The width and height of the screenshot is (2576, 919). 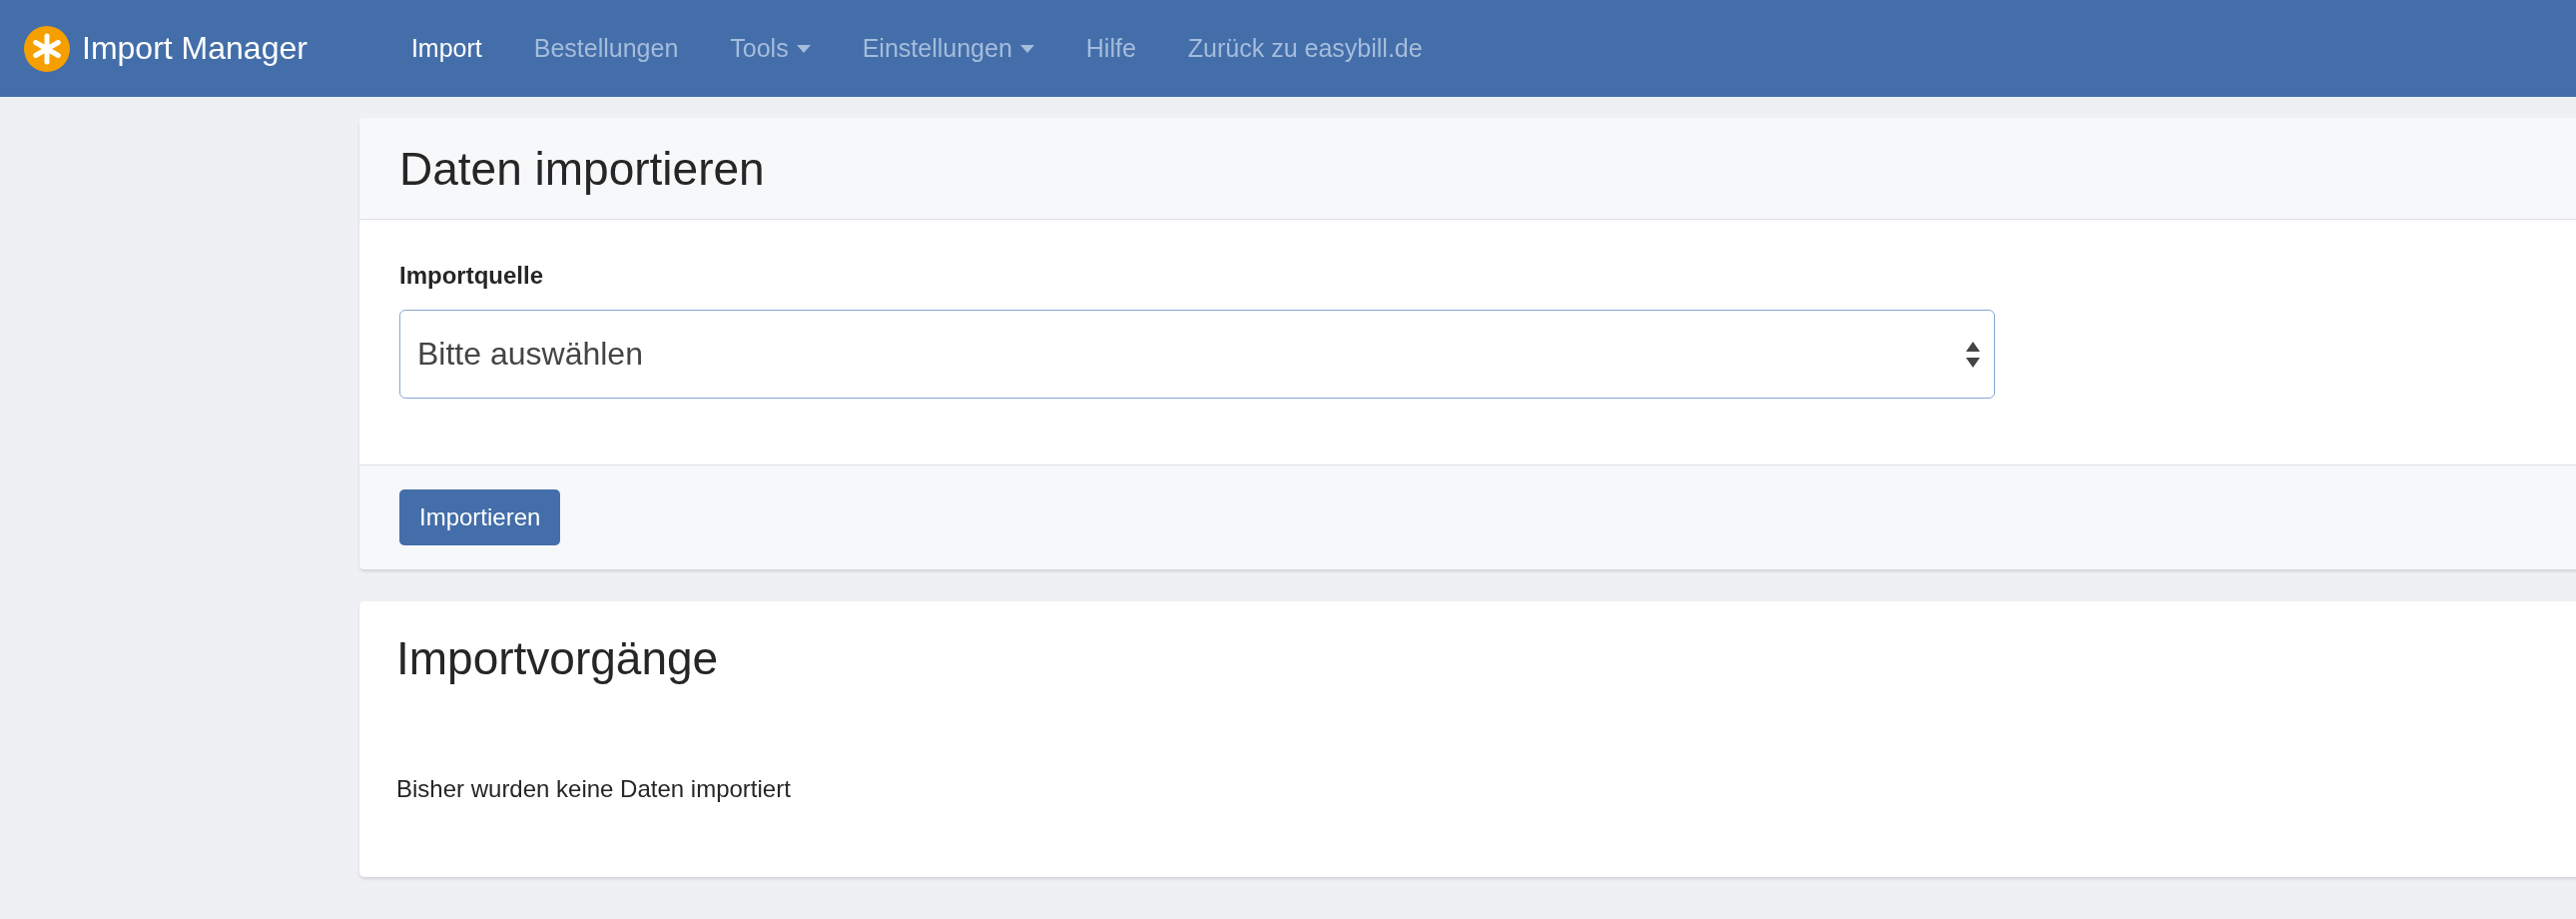 I want to click on up-down-arrows-icon, so click(x=1973, y=354).